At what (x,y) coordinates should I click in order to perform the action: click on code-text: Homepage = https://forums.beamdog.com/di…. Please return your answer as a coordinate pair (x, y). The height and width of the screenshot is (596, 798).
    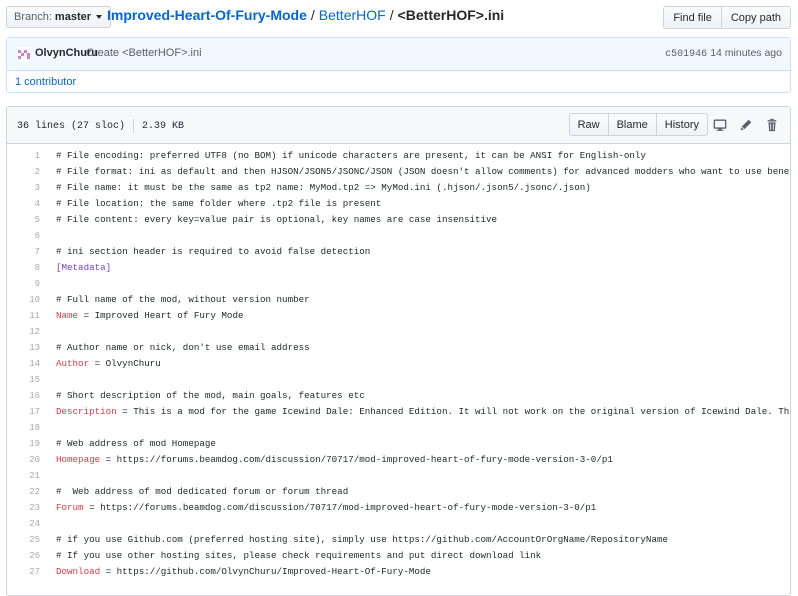
    Looking at the image, I should click on (334, 459).